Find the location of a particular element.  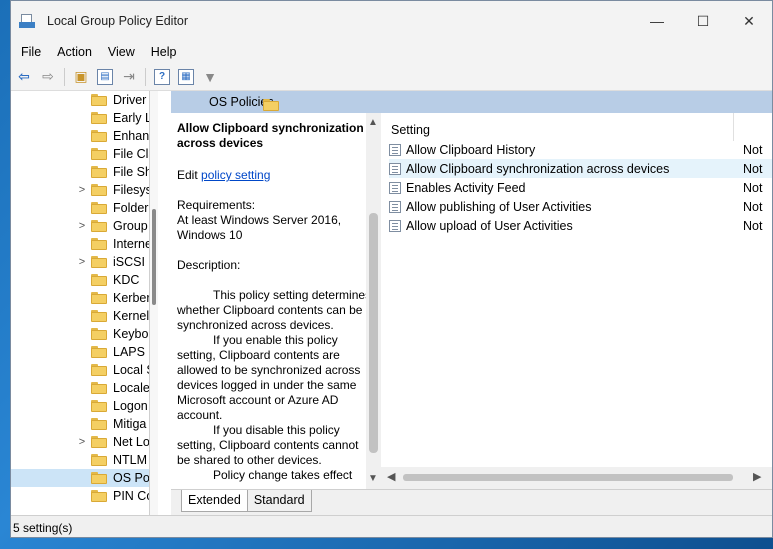

description-scrollbar: ▲ ▼ is located at coordinates (373, 301).